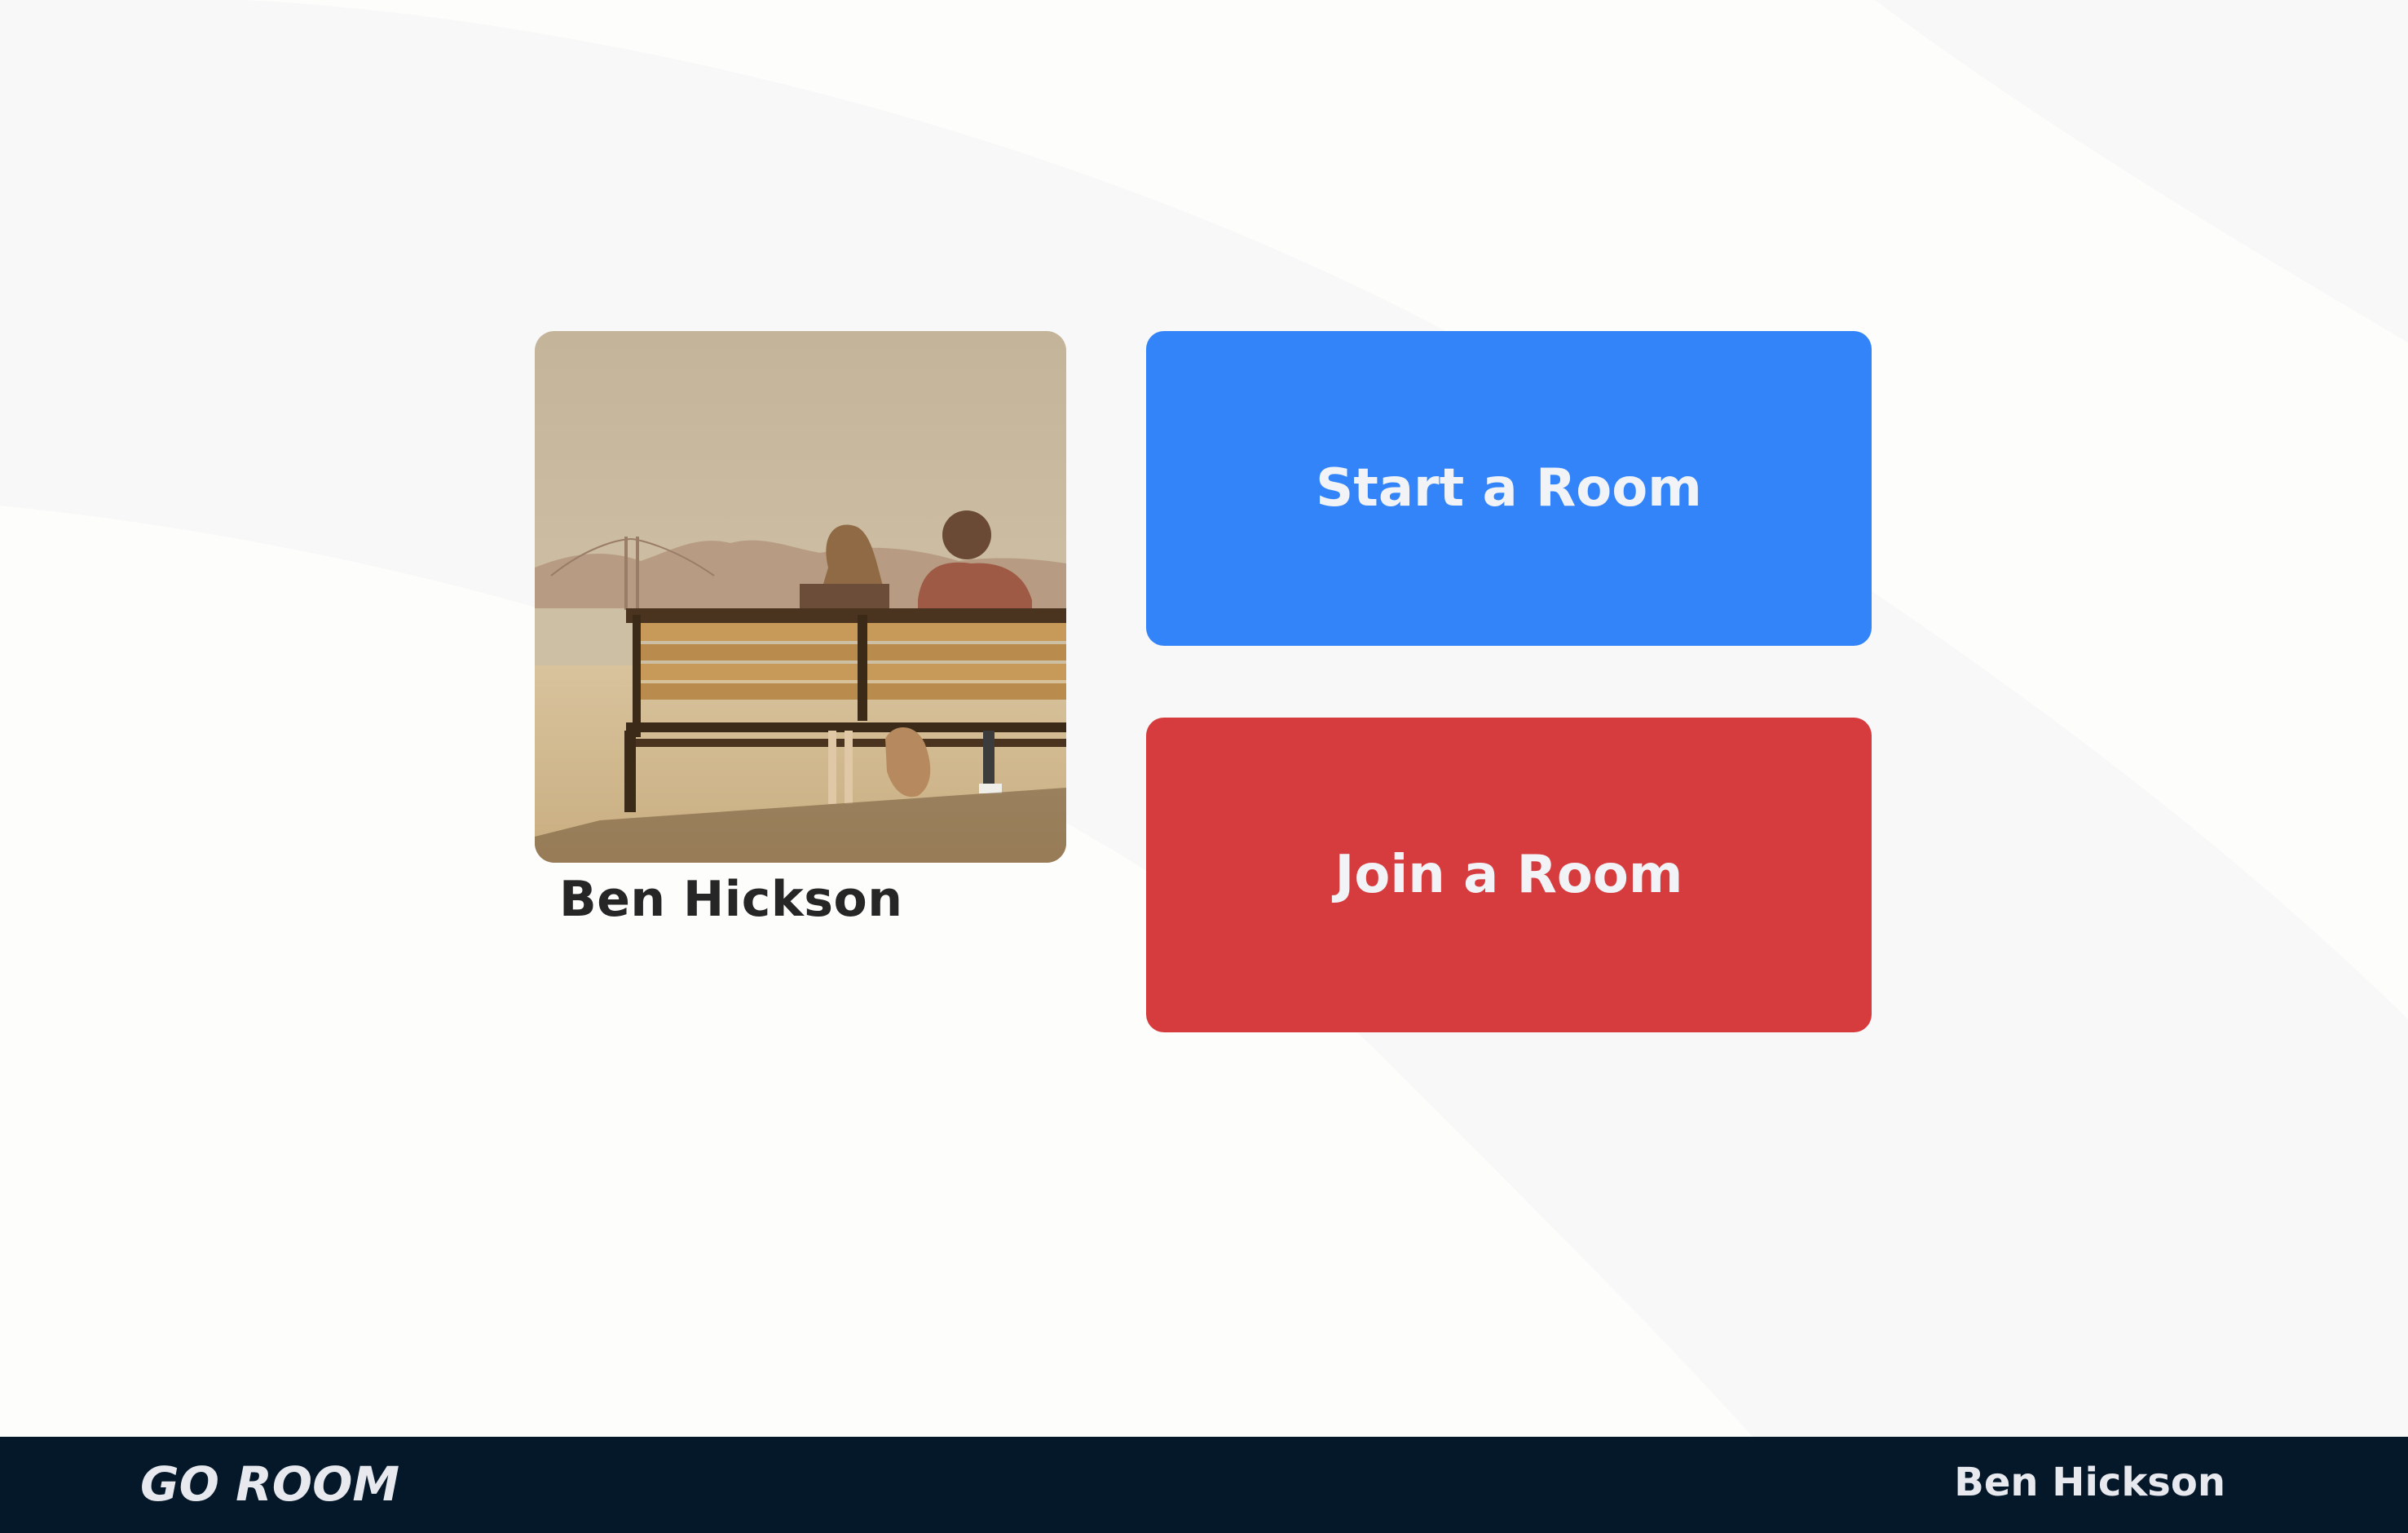  Describe the element at coordinates (731, 899) in the screenshot. I see `profile-name: Ben Hickson` at that location.